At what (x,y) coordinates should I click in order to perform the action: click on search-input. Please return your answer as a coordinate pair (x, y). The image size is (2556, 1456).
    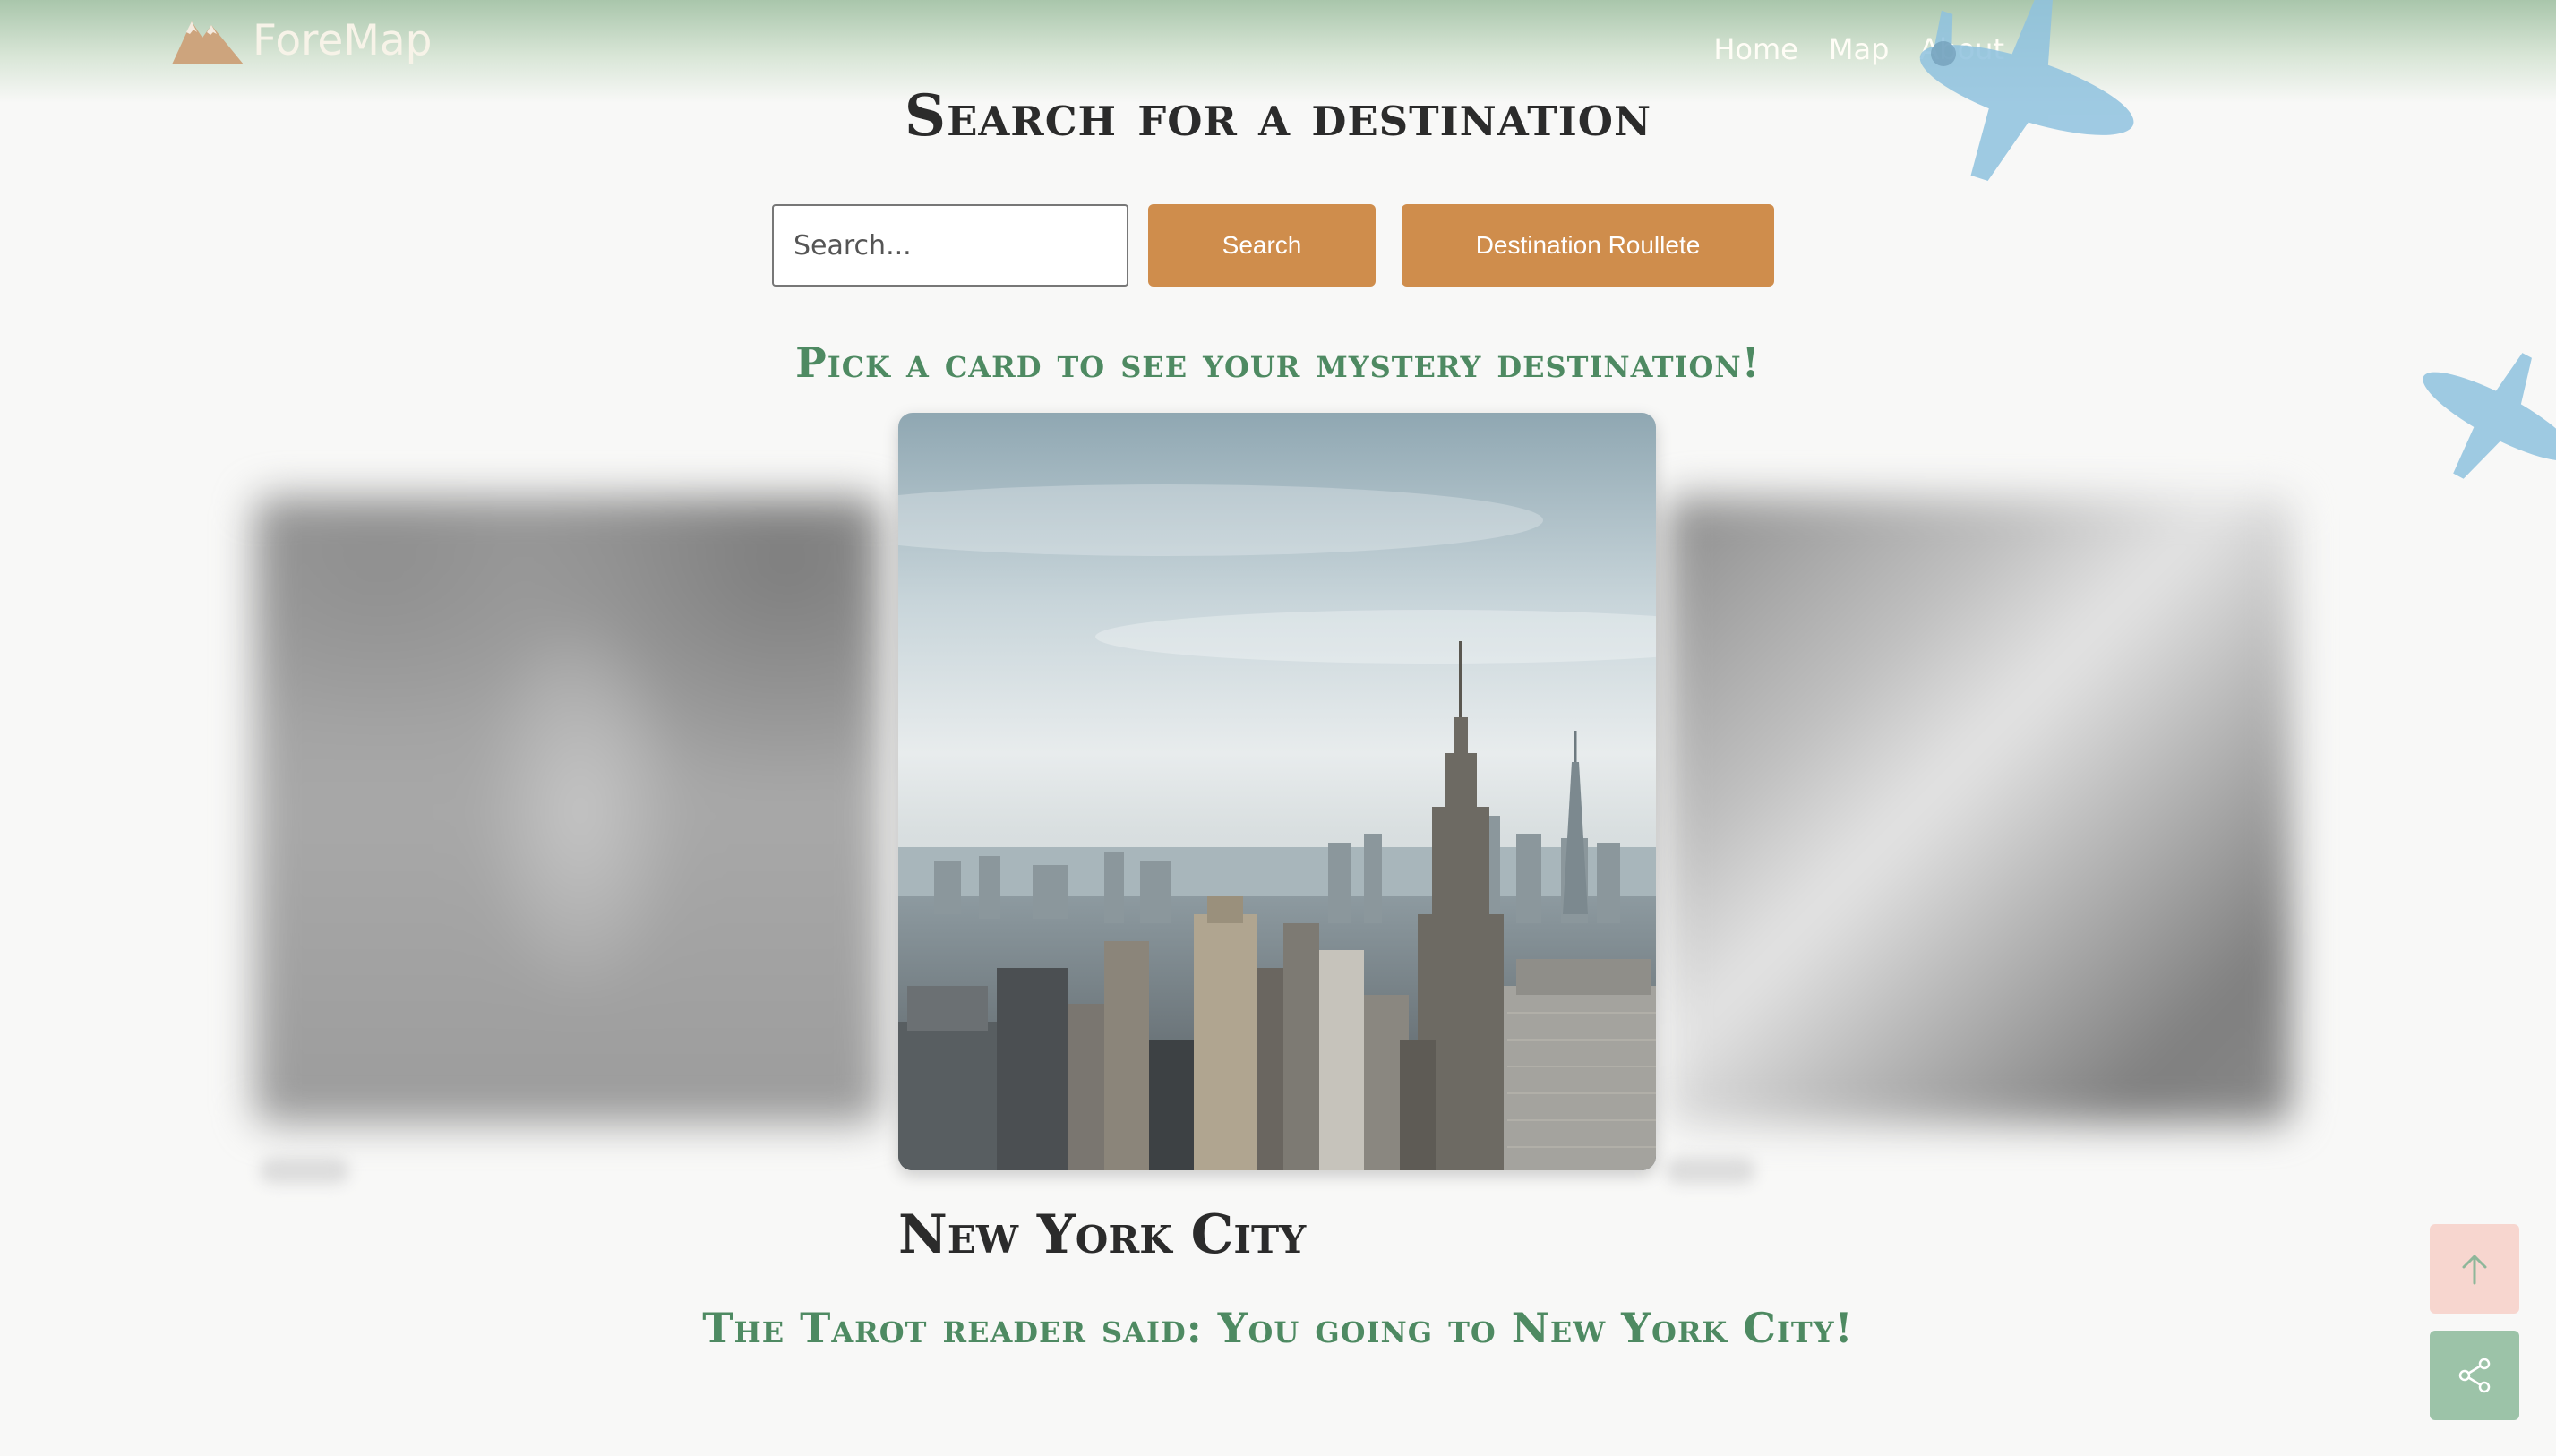
    Looking at the image, I should click on (950, 245).